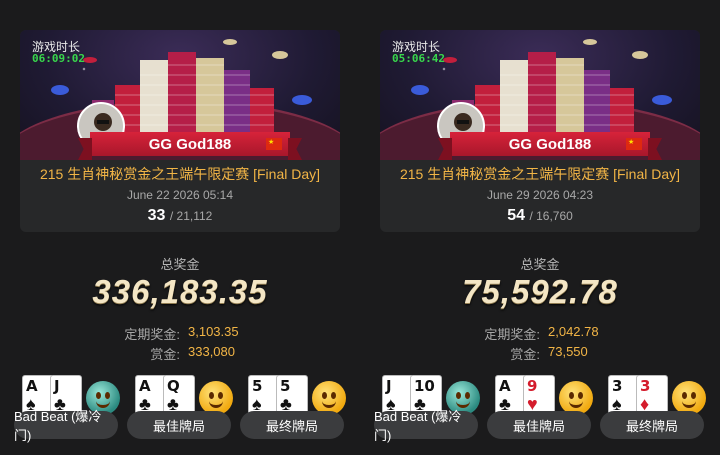 The height and width of the screenshot is (455, 720). I want to click on final-hand-button: 3 ♠ 3 ♦ 最终牌局, so click(654, 408).